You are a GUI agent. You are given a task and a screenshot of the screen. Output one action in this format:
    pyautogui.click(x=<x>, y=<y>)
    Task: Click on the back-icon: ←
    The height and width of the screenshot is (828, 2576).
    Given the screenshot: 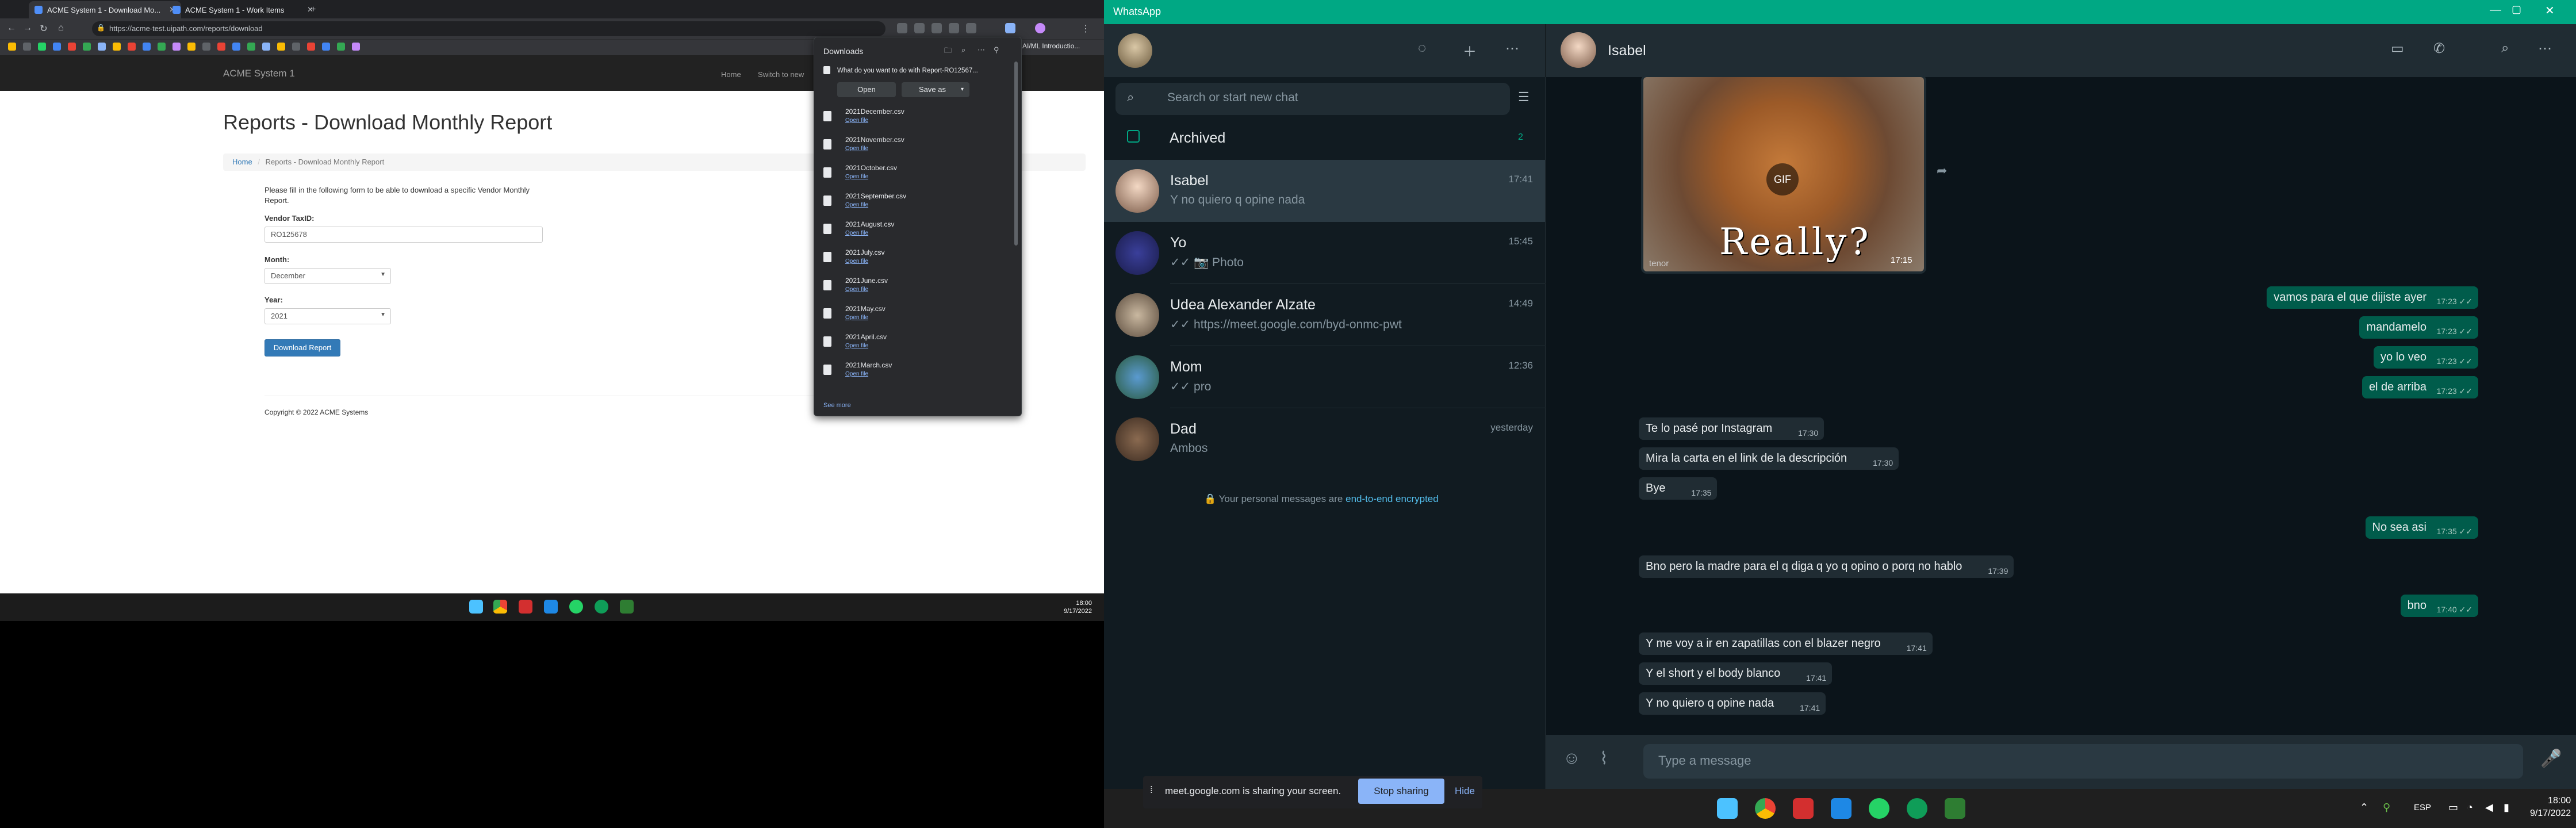 What is the action you would take?
    pyautogui.click(x=11, y=28)
    